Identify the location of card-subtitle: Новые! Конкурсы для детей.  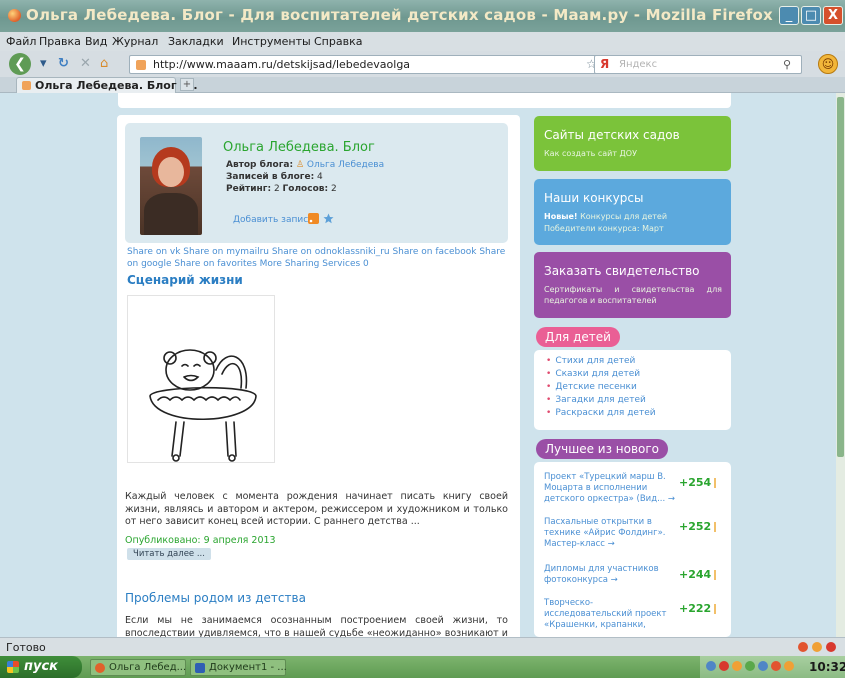
(606, 216).